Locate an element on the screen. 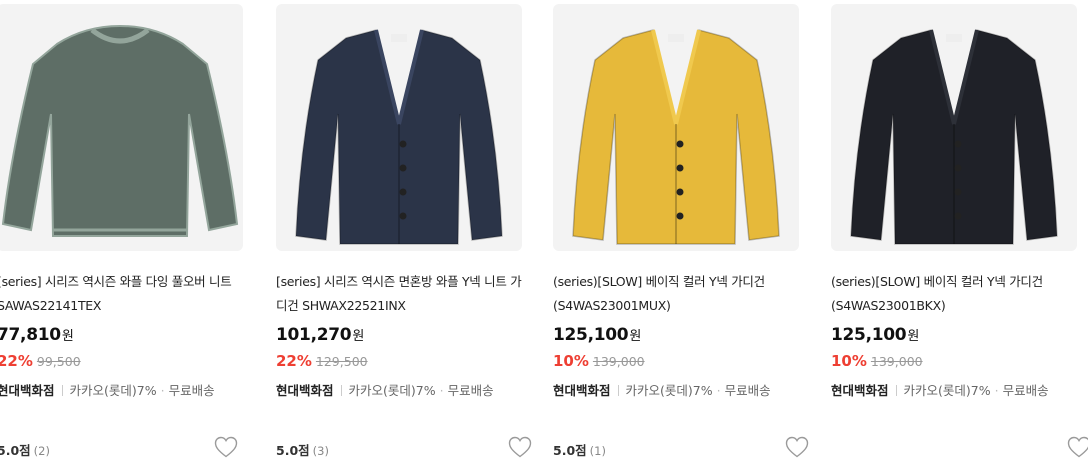 The width and height of the screenshot is (1088, 466). original-price: 129,500 is located at coordinates (341, 361).